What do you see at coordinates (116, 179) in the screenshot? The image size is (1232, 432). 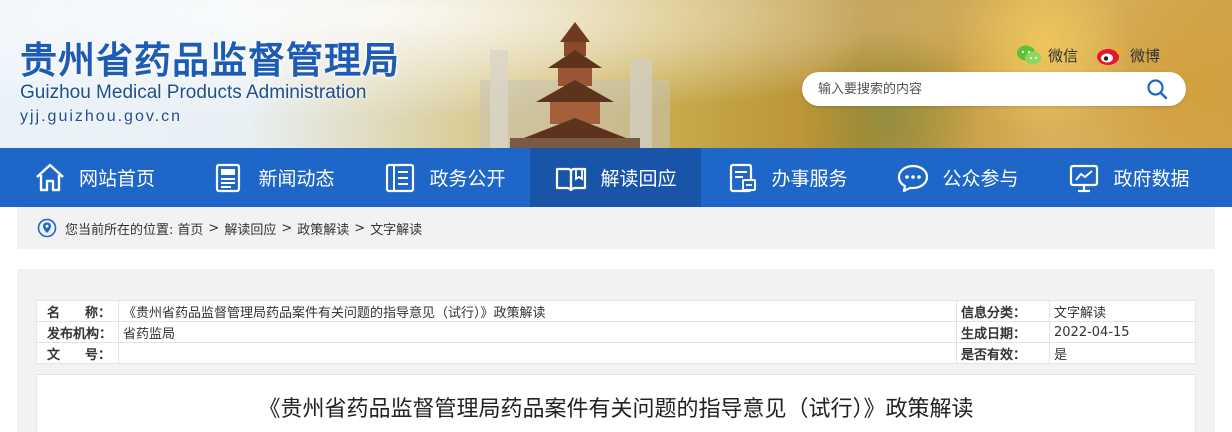 I see `nav-item-label: 网站首页` at bounding box center [116, 179].